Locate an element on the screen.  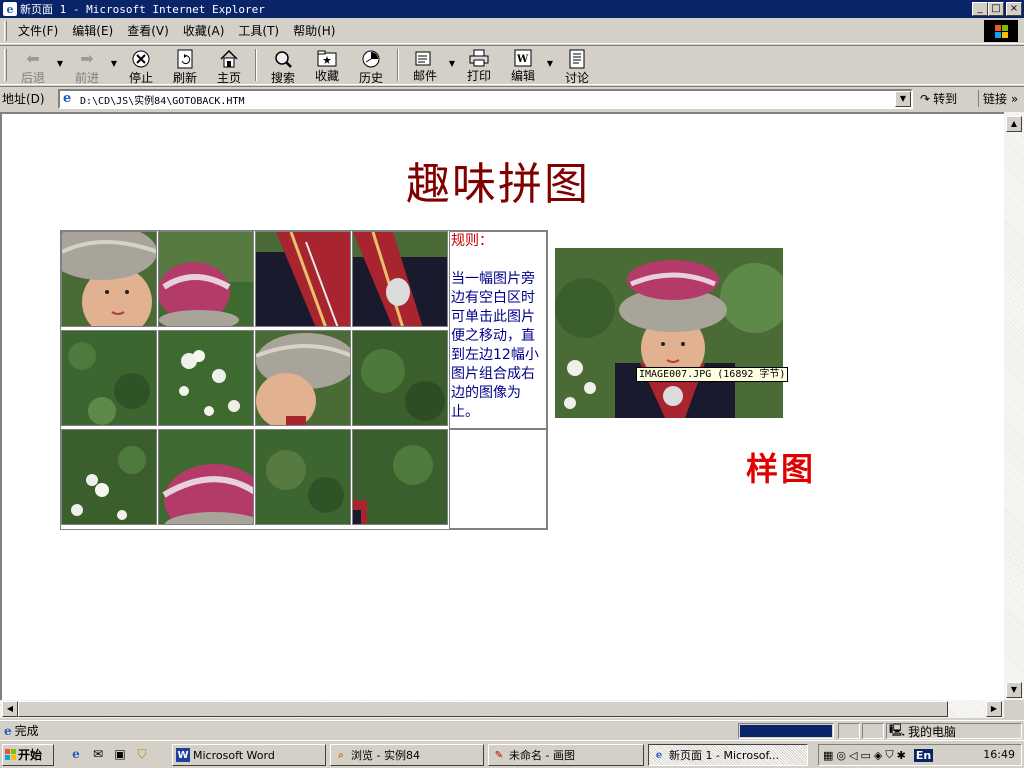
zone-text: 我的电脑 is located at coordinates (932, 731).